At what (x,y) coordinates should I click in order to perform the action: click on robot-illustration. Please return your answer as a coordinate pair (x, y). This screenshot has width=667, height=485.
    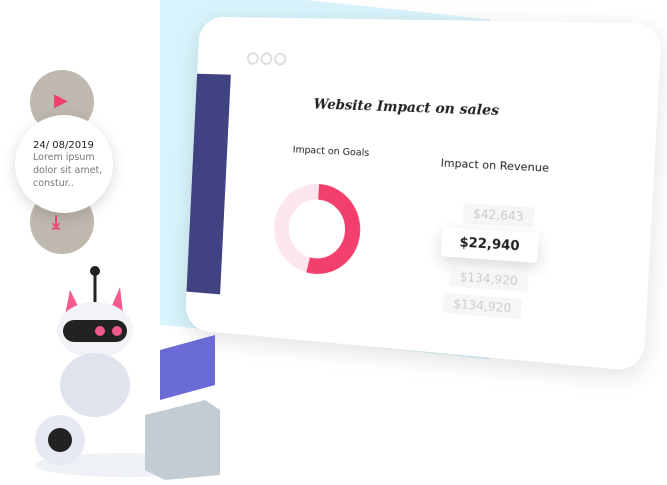
    Looking at the image, I should click on (127, 373).